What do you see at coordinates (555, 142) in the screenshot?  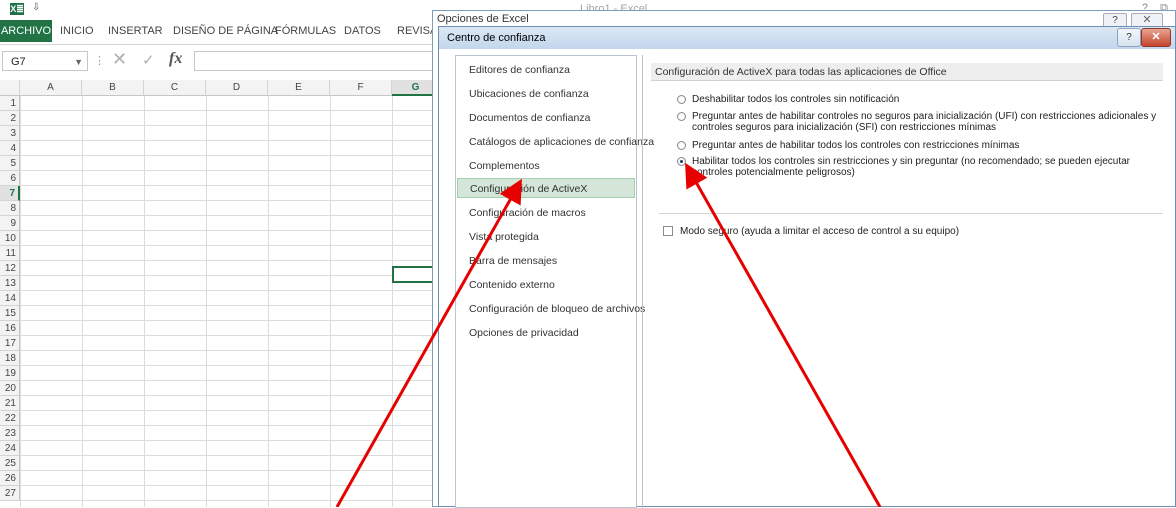 I see `nav-item-catalogos-de-aplicaciones: Catálogos de aplicaciones de confianza` at bounding box center [555, 142].